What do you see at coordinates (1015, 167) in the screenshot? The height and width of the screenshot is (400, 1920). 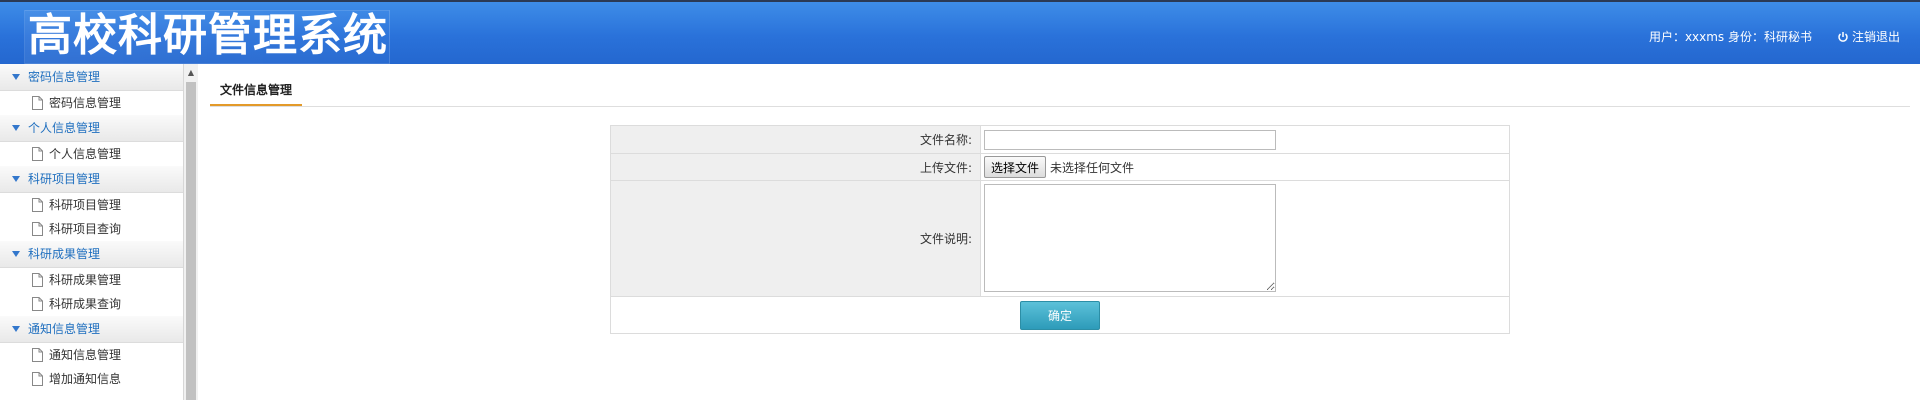 I see `choose-file-button: 选择文件` at bounding box center [1015, 167].